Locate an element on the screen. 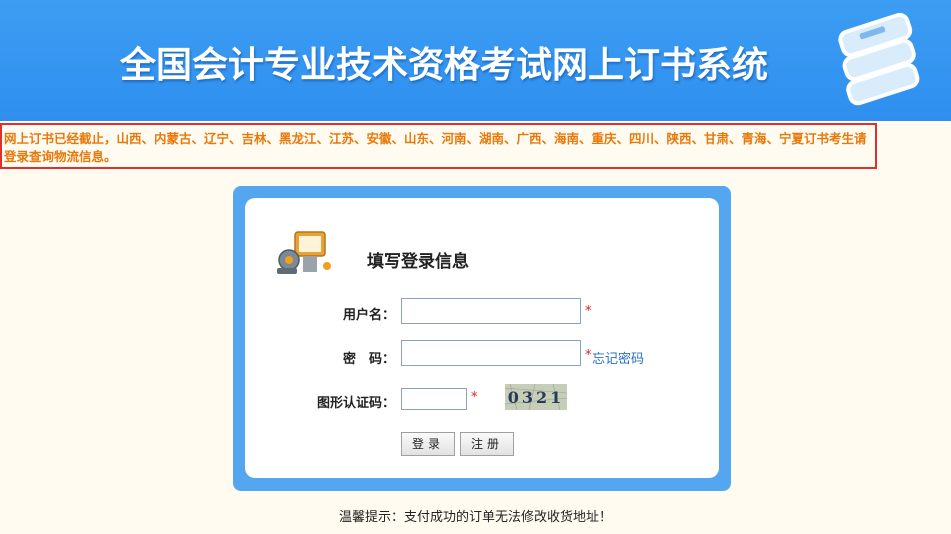  password-input is located at coordinates (491, 353).